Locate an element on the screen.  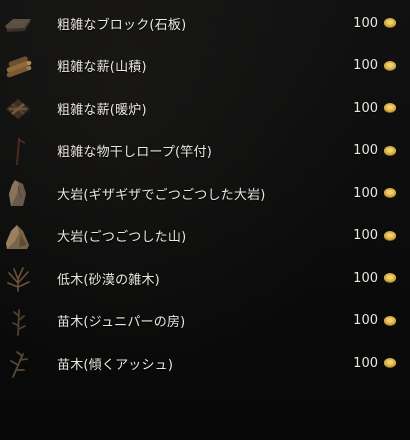
item-name: 苗木(ジュニパーの房) is located at coordinates (121, 323).